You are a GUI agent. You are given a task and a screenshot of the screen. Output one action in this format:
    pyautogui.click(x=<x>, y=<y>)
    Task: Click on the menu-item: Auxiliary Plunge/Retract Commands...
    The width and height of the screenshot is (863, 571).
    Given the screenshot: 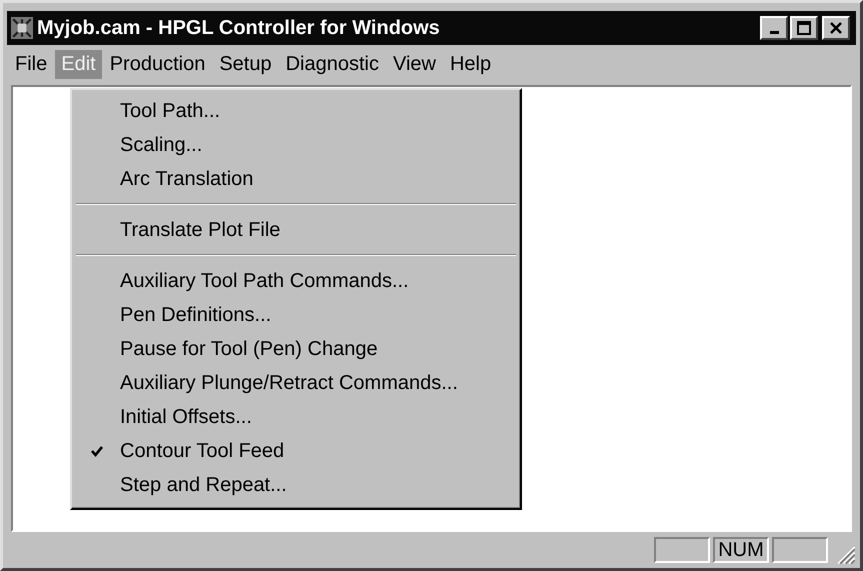 What is the action you would take?
    pyautogui.click(x=296, y=383)
    